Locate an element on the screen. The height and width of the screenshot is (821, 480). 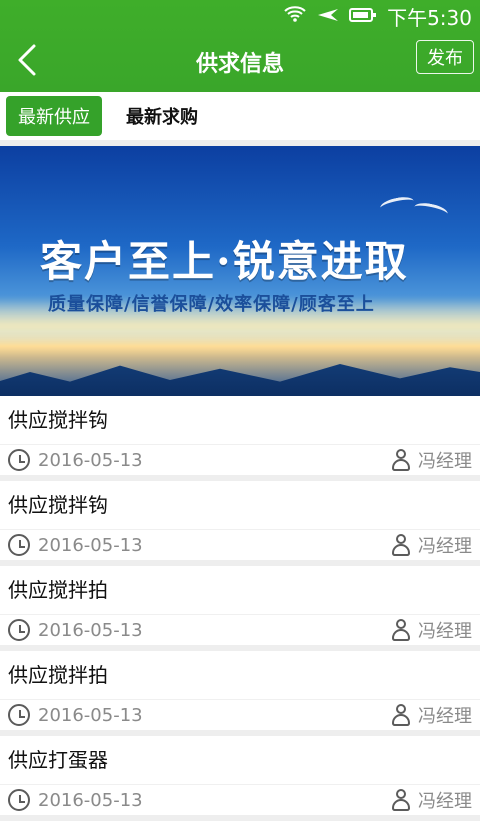
publish-button: 发布 is located at coordinates (445, 57).